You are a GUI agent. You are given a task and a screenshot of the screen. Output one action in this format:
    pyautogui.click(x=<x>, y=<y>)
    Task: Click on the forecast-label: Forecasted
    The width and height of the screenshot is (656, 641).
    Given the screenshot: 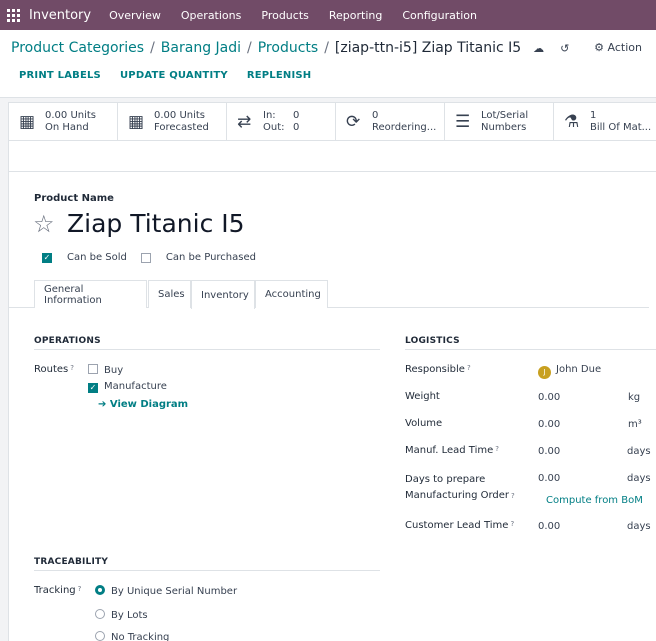 What is the action you would take?
    pyautogui.click(x=181, y=127)
    